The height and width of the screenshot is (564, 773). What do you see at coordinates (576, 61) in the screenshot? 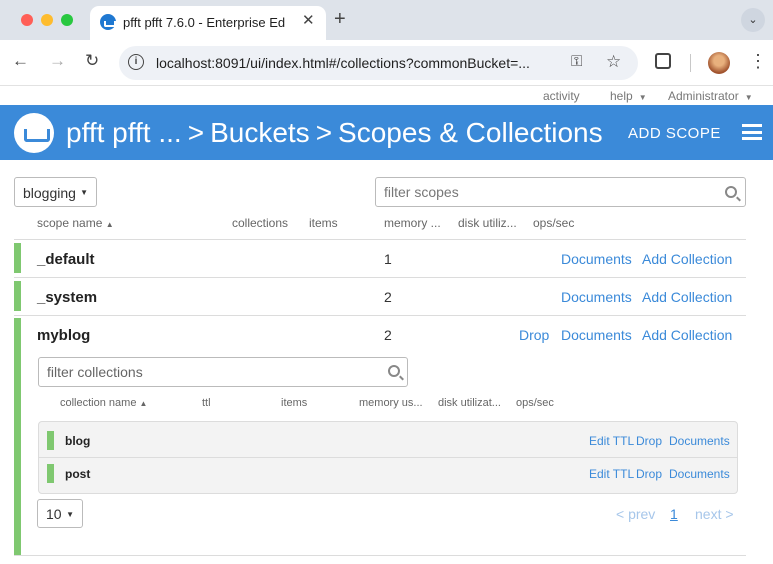
I see `password-key-icon: ⚿` at bounding box center [576, 61].